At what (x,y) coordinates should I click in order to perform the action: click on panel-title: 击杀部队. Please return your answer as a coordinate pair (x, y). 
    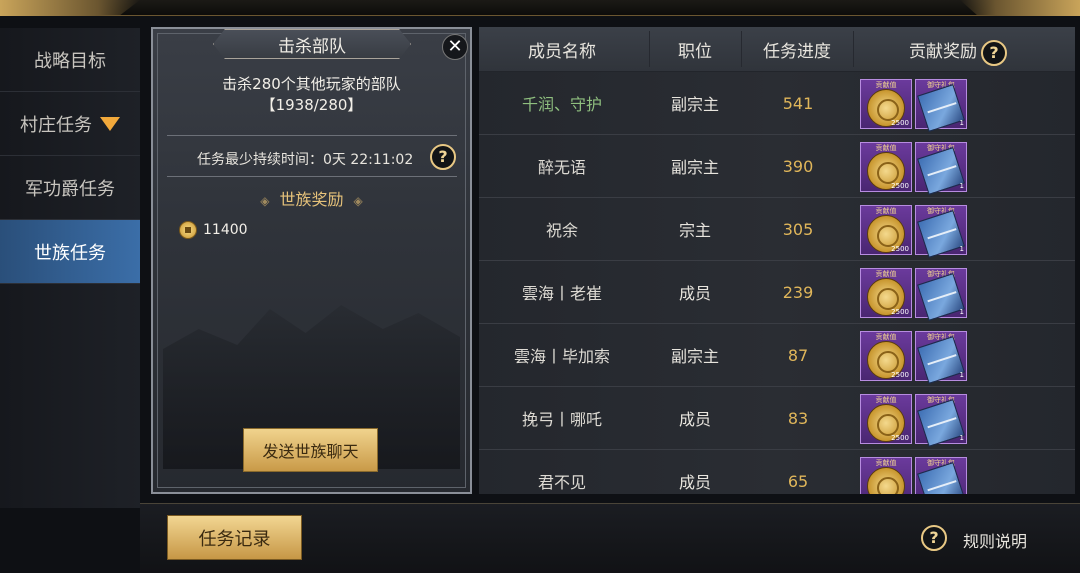
    Looking at the image, I should click on (312, 44).